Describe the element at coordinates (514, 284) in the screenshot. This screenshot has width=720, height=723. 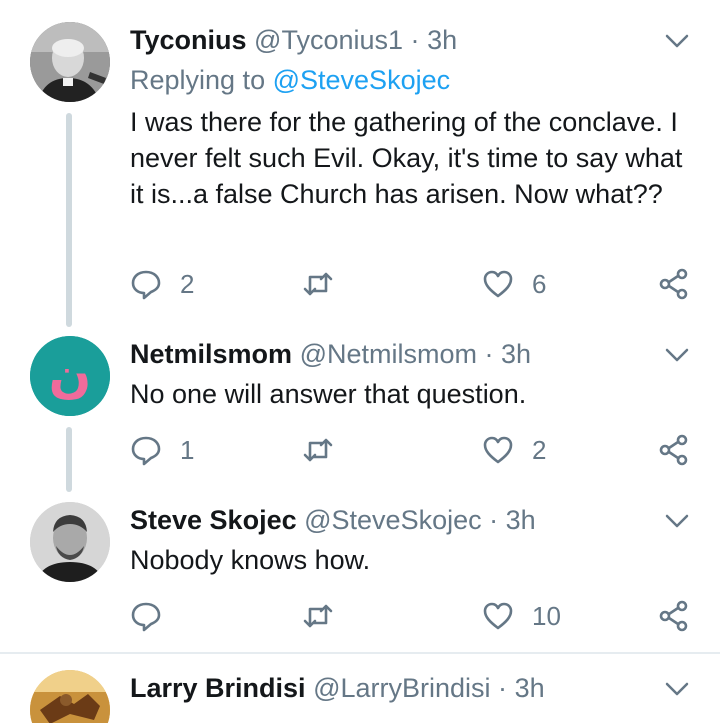
I see `like-button: 6` at that location.